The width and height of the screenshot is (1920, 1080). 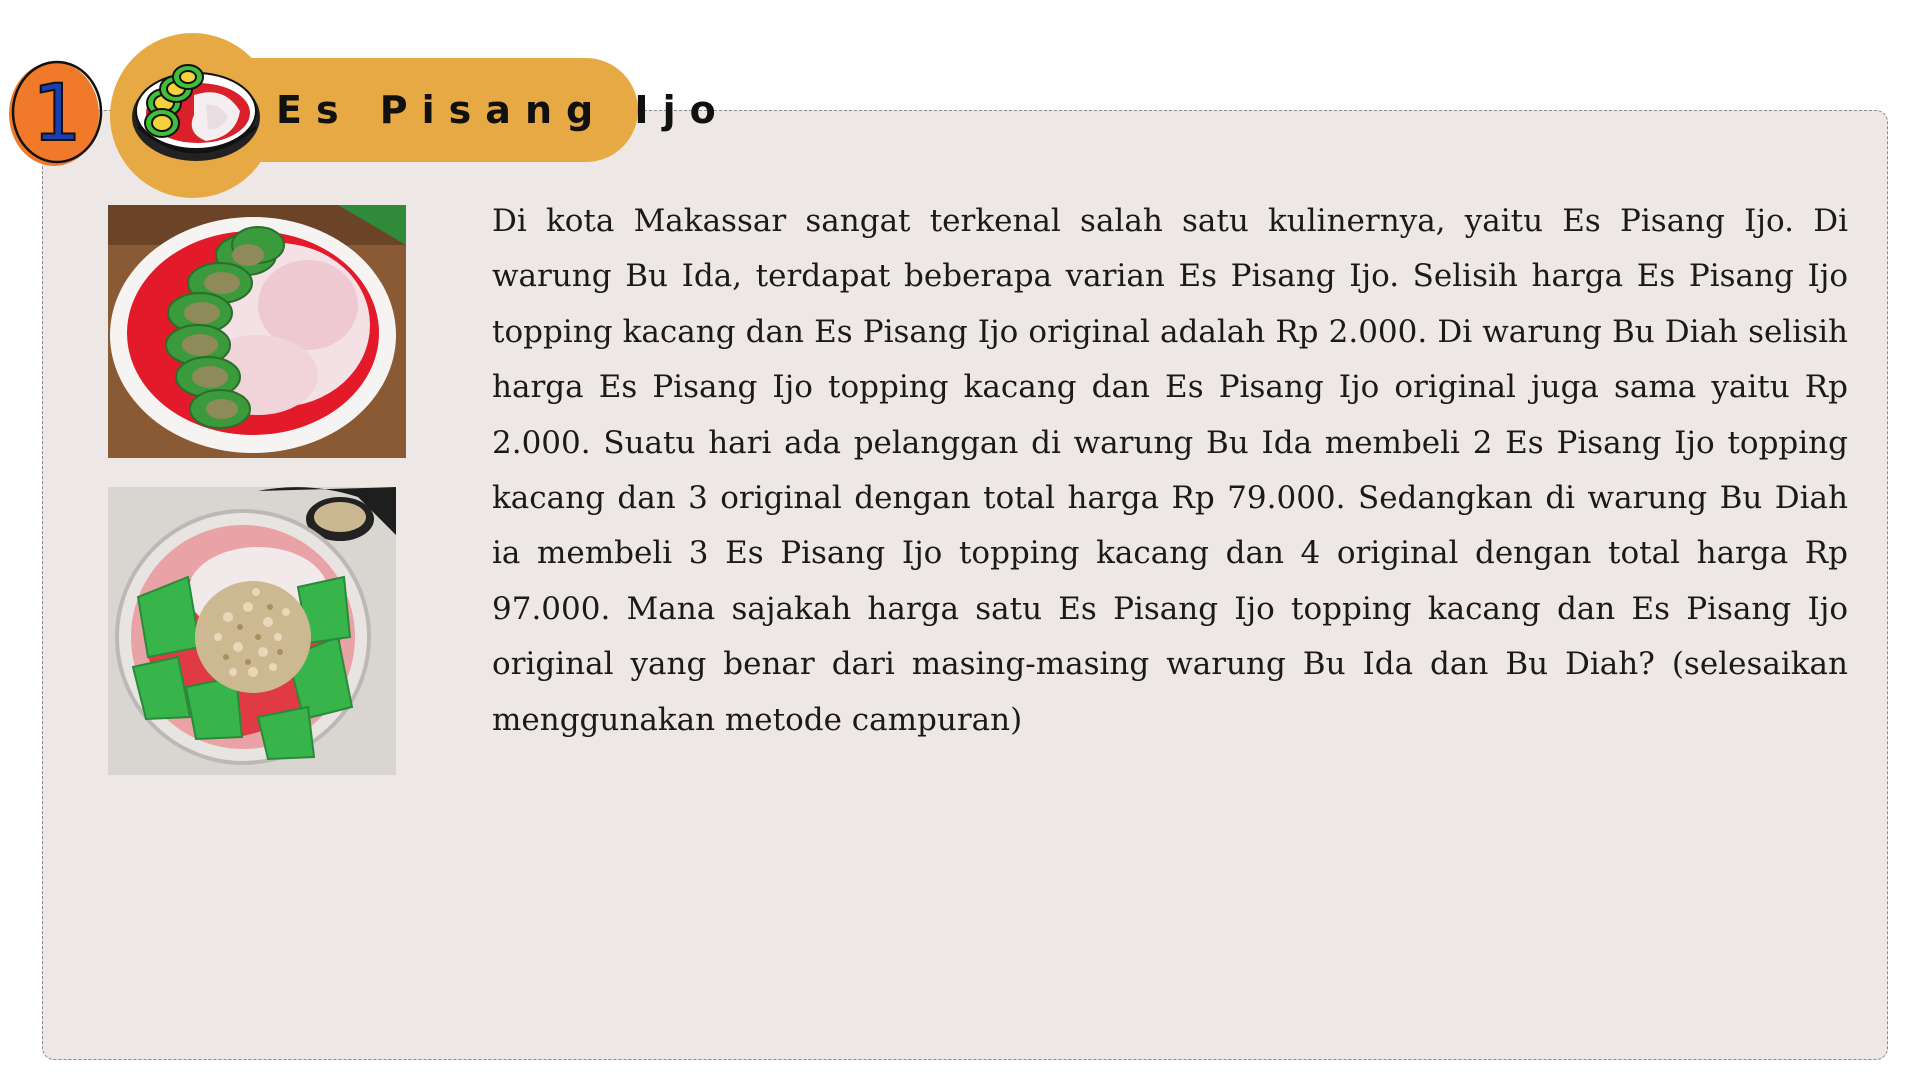 I want to click on number-one-badge-icon: 1, so click(x=54, y=114).